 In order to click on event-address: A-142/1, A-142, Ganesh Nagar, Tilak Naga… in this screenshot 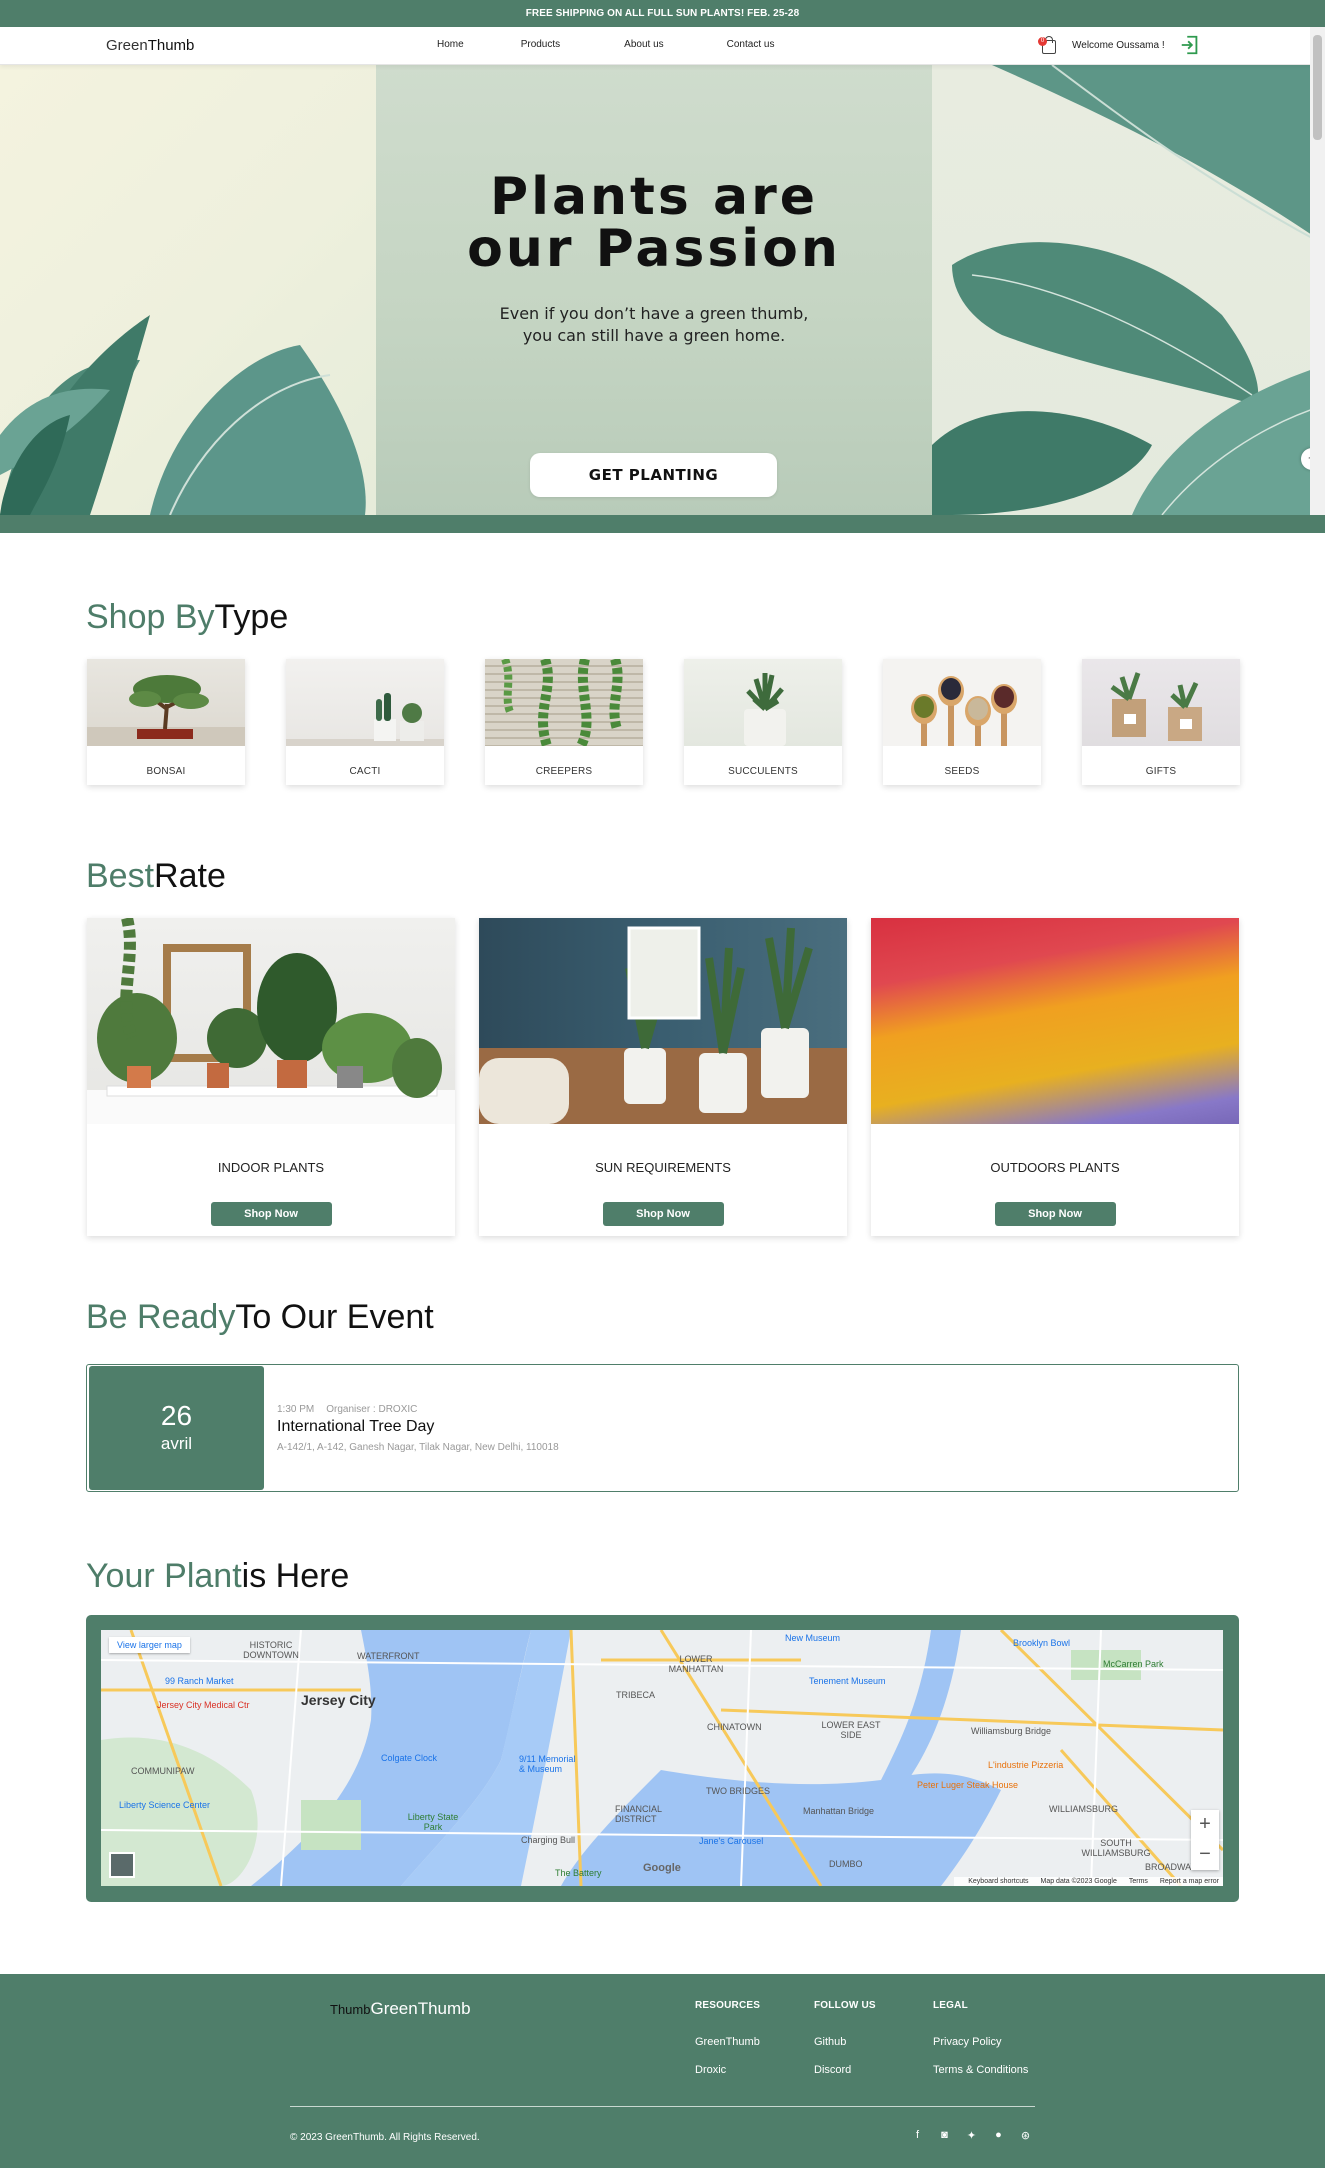, I will do `click(418, 1447)`.